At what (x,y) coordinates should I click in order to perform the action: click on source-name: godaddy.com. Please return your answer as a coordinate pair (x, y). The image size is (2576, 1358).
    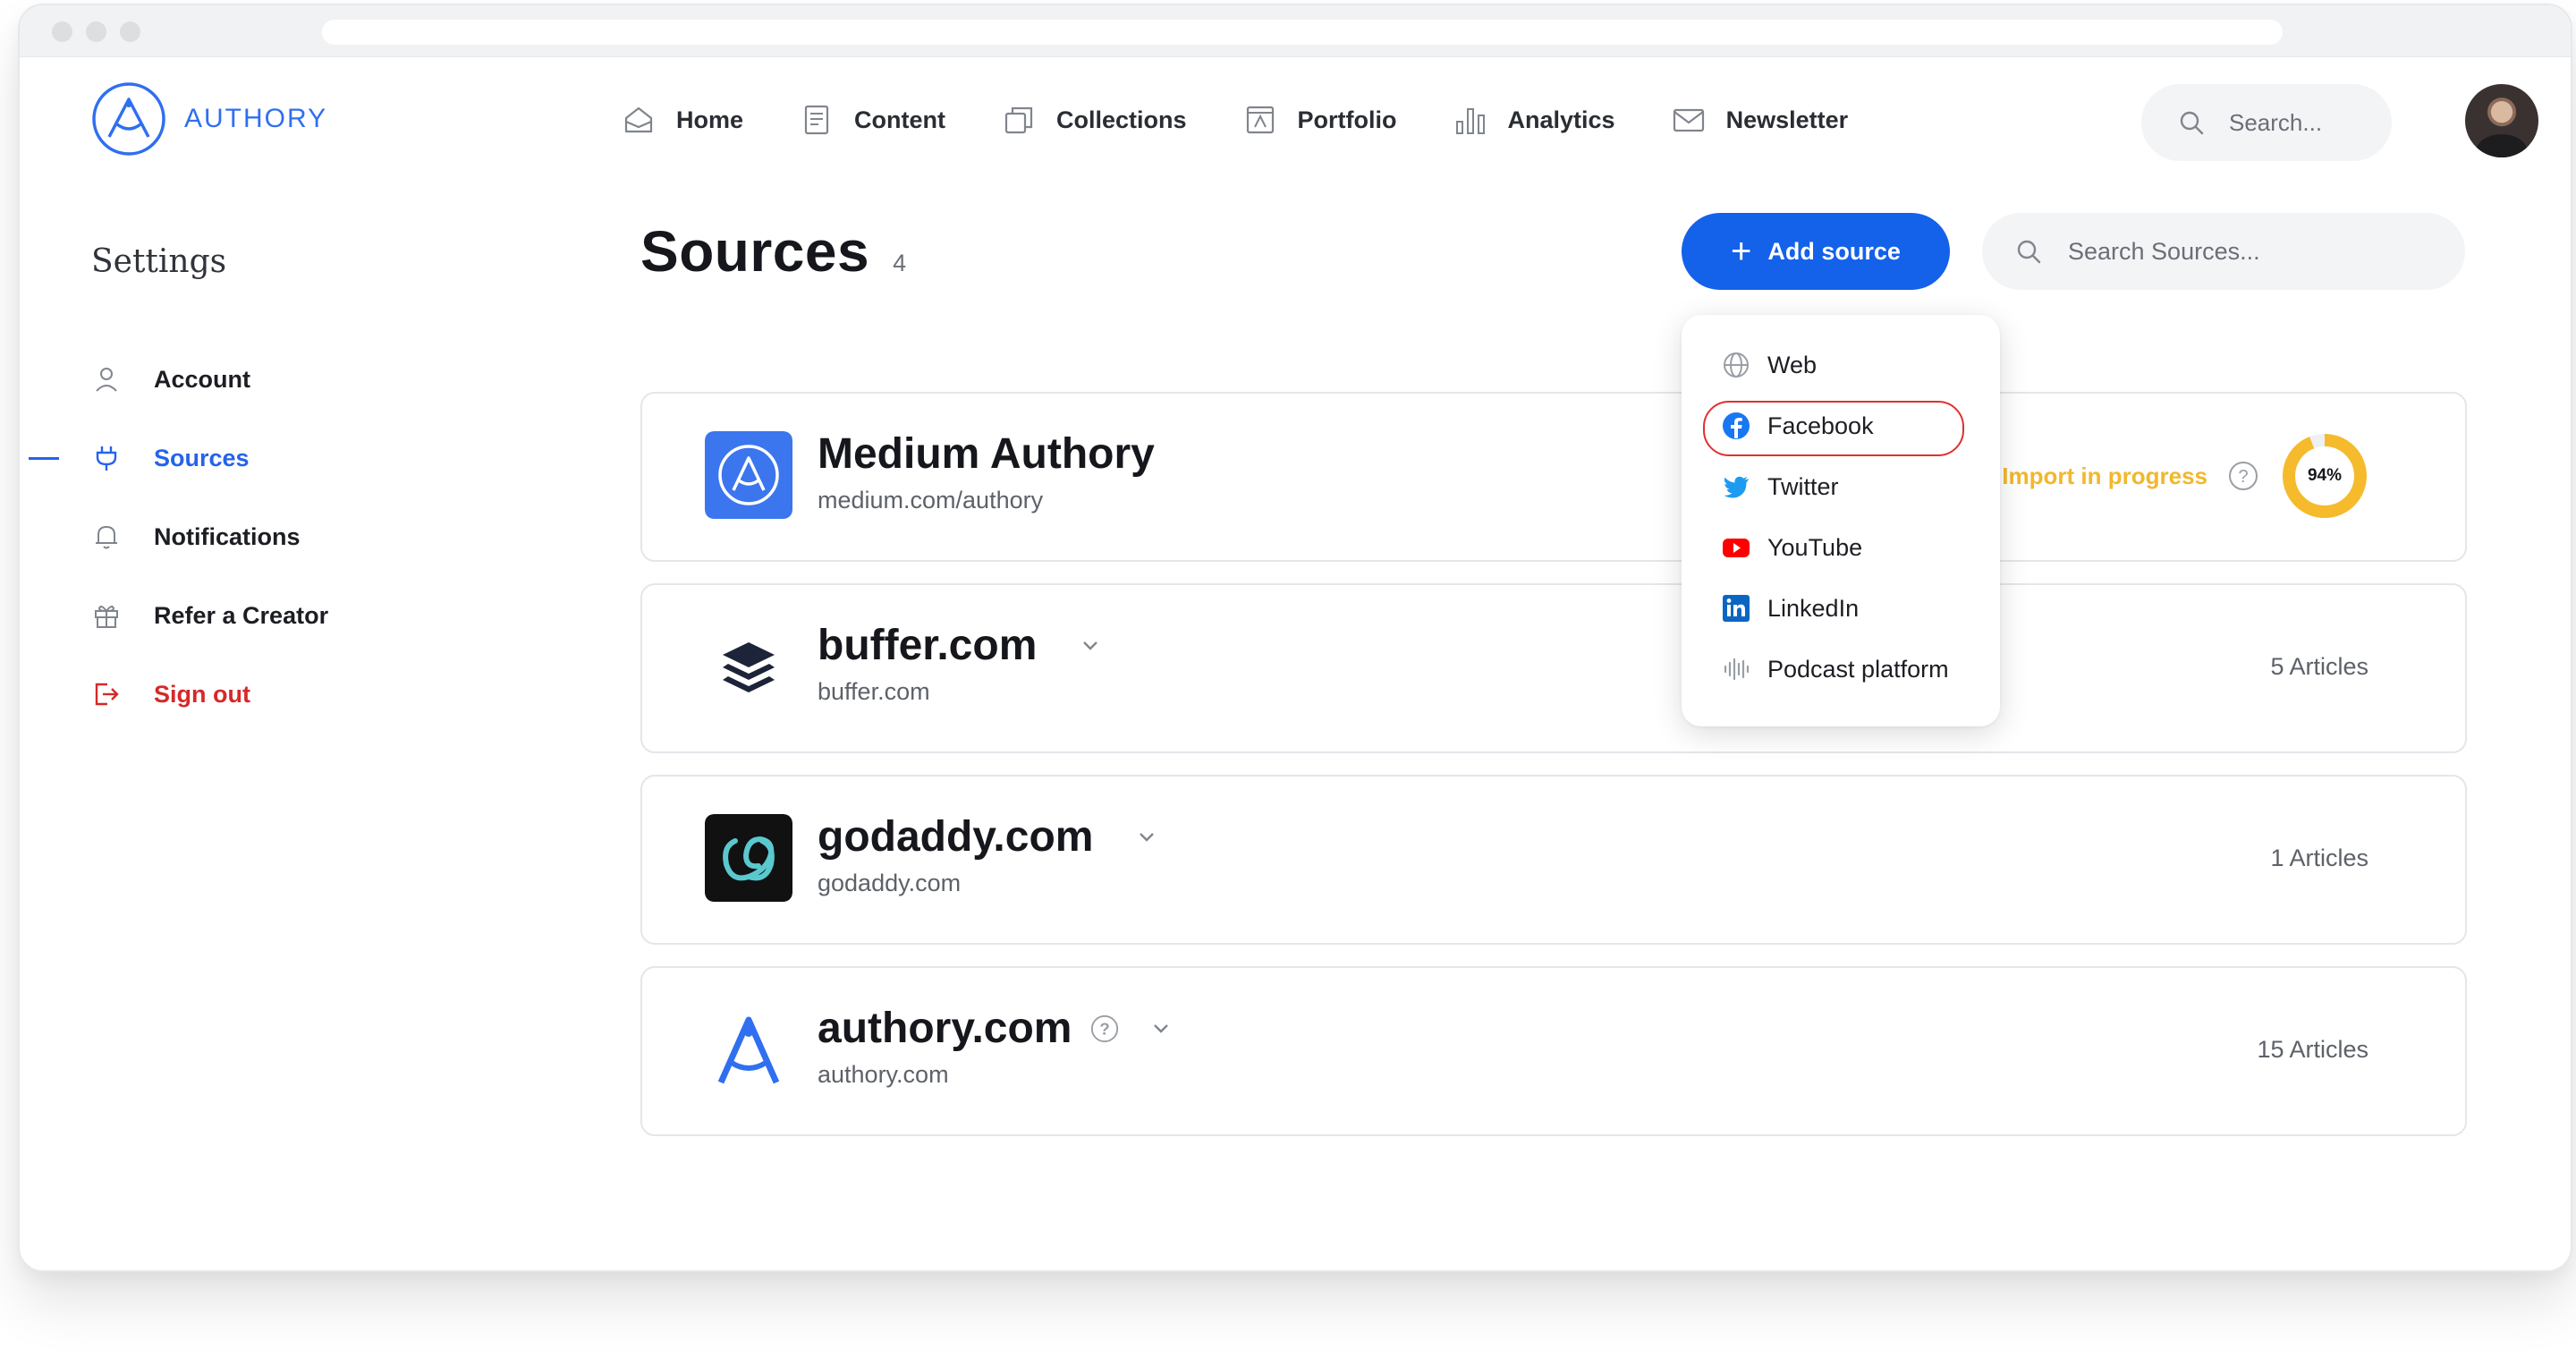
    Looking at the image, I should click on (956, 837).